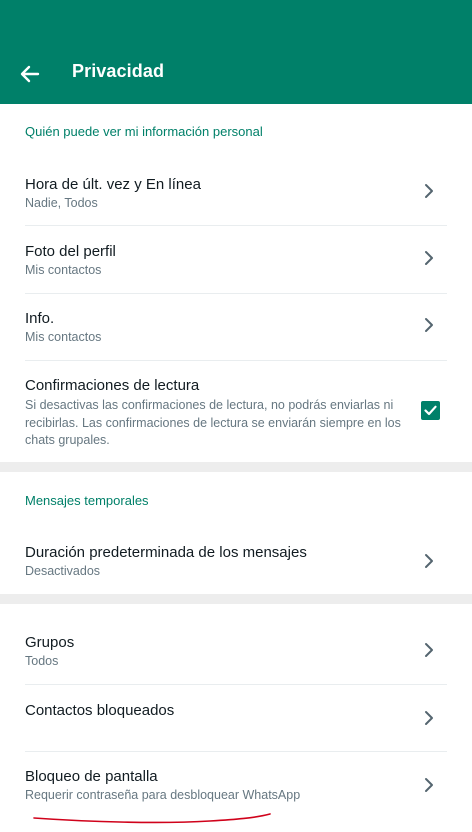 The height and width of the screenshot is (832, 472). I want to click on default-duration-value: Desactivados, so click(63, 571).